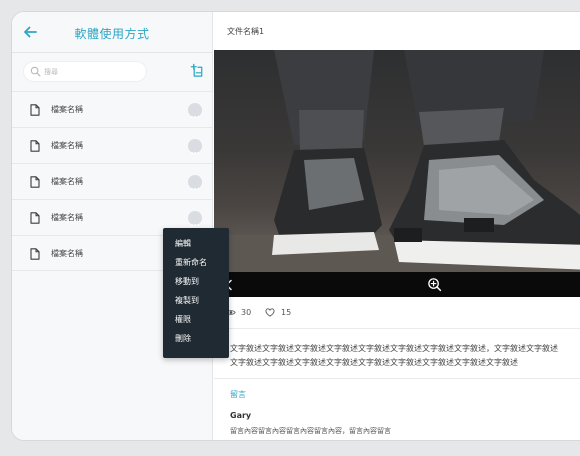 This screenshot has height=456, width=580. I want to click on menu-item-edit: 編輯, so click(196, 243).